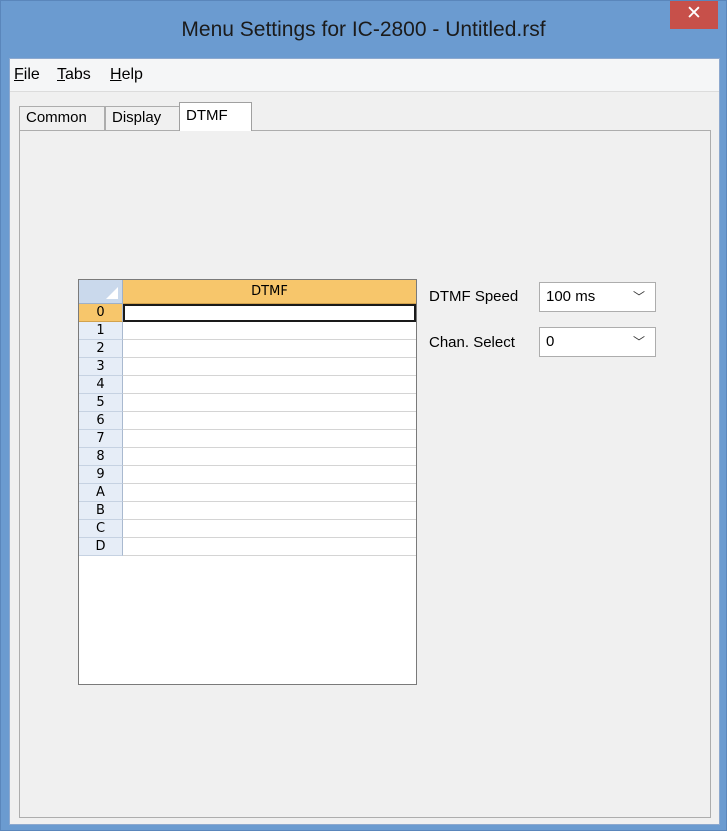  I want to click on window-title: Menu Settings for IC-2800 - Untitled.rsf, so click(363, 29).